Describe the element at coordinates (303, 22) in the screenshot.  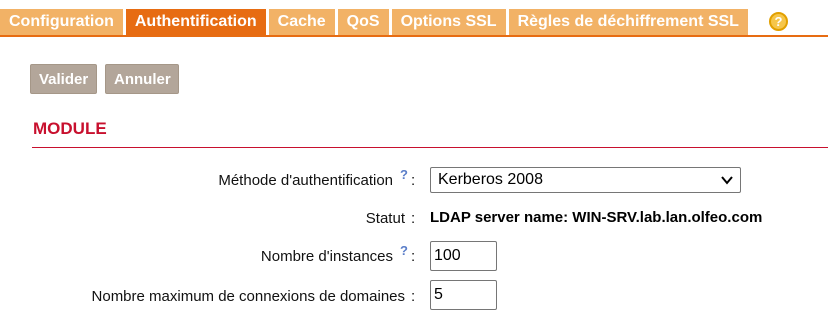
I see `tab-cache: Cache` at that location.